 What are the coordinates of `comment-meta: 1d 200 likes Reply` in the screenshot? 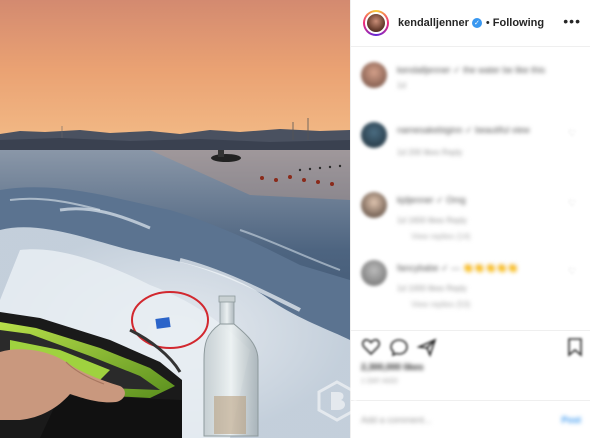 It's located at (430, 152).